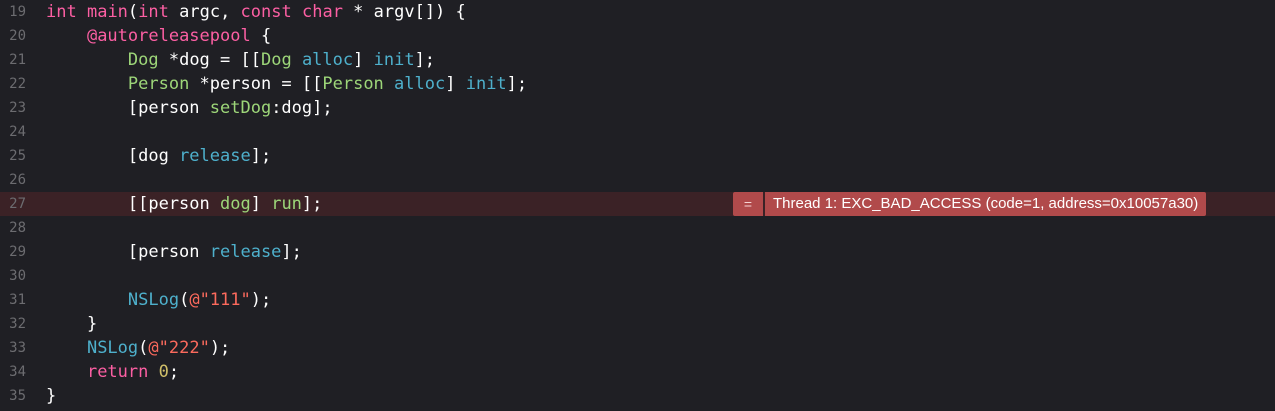 The height and width of the screenshot is (411, 1275). I want to click on code-line: 35}, so click(637, 396).